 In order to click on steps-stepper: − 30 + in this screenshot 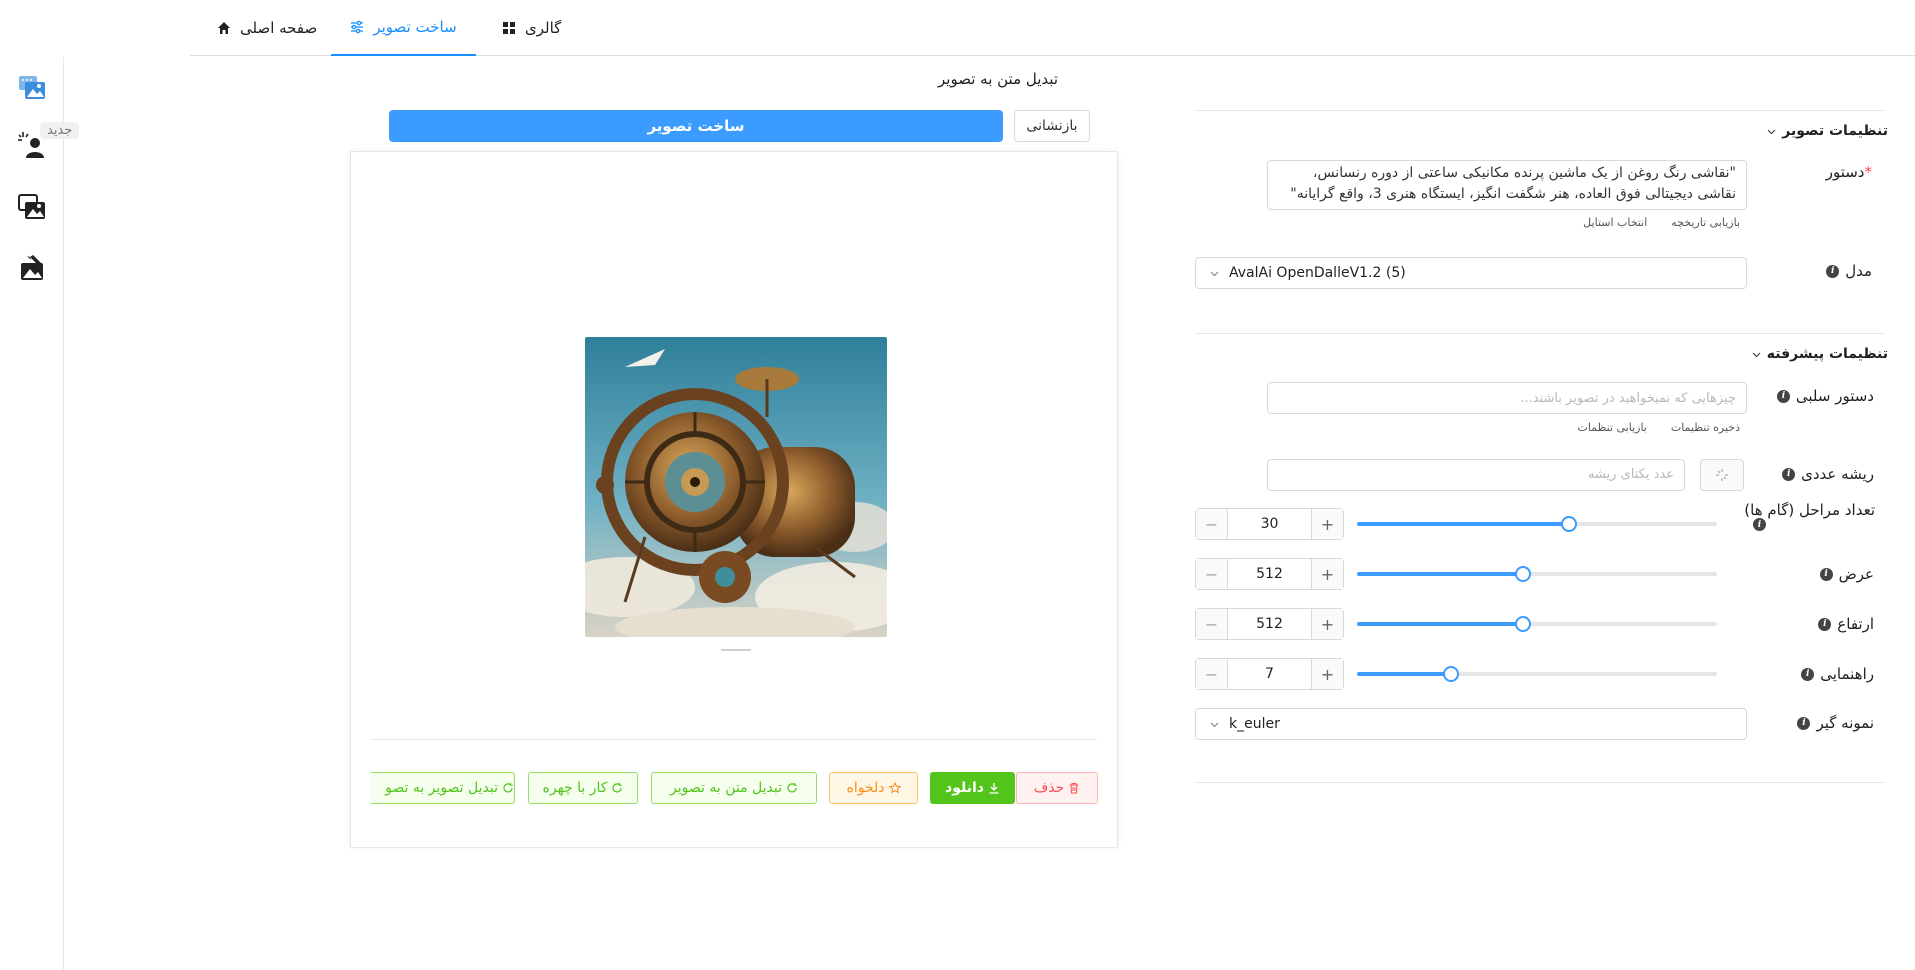, I will do `click(1269, 524)`.